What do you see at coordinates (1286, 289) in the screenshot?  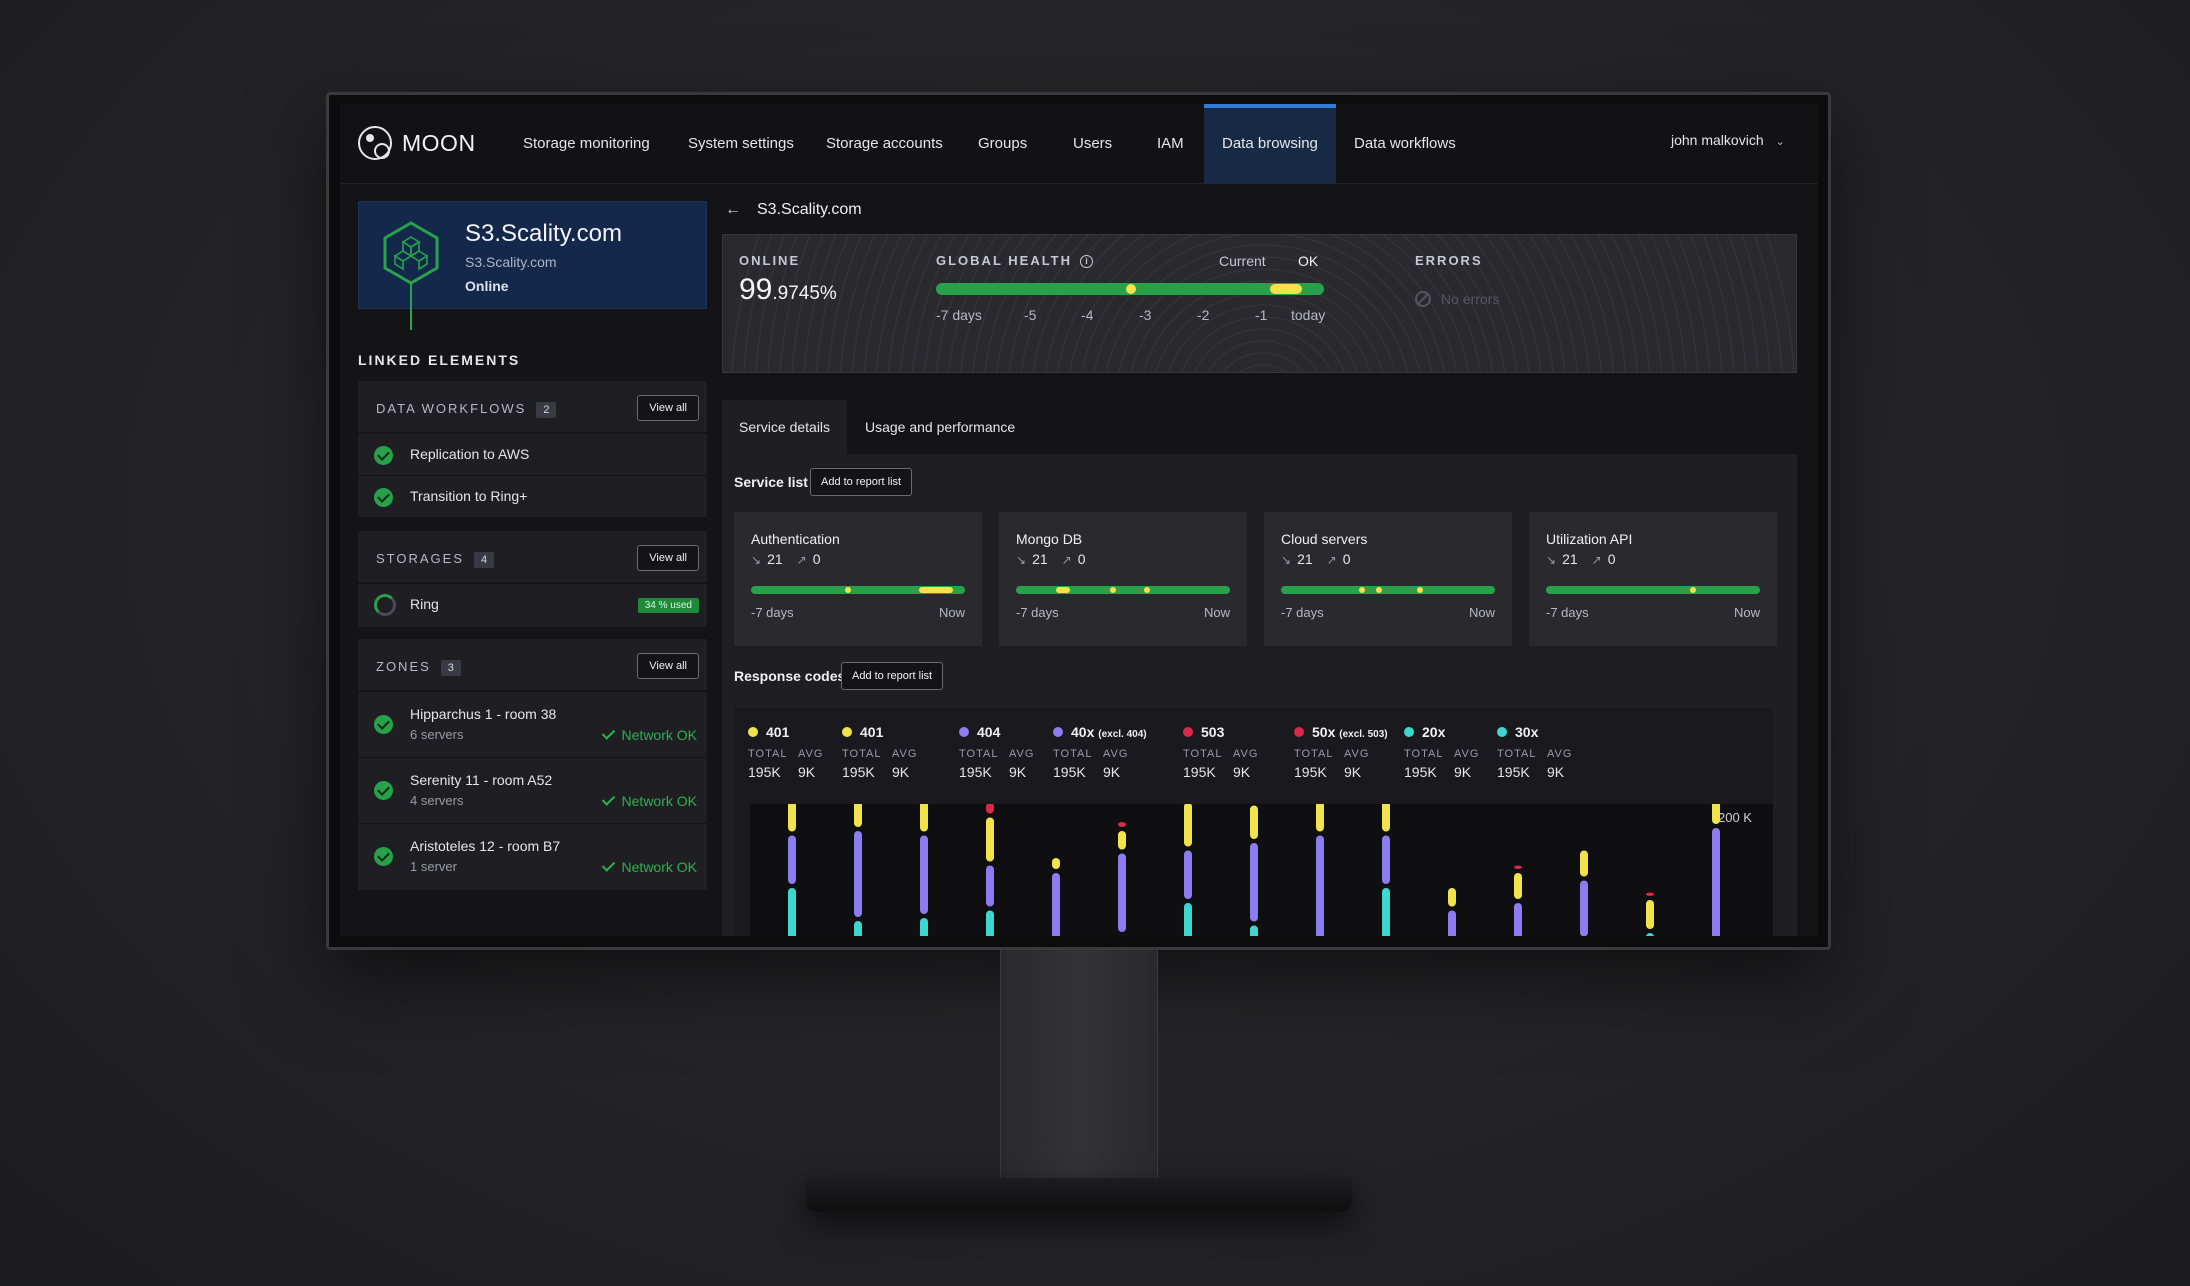 I see `health-warning-segment` at bounding box center [1286, 289].